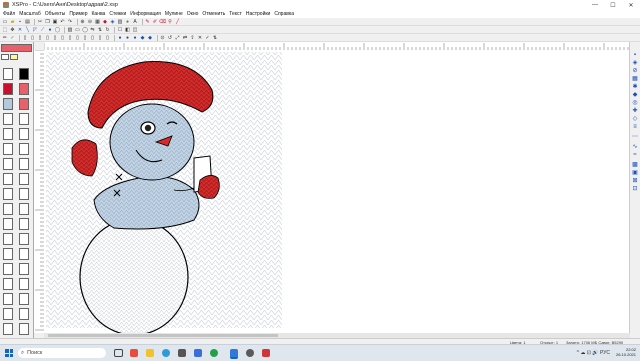 This screenshot has width=640, height=361. I want to click on bead-icon: ◯, so click(58, 30).